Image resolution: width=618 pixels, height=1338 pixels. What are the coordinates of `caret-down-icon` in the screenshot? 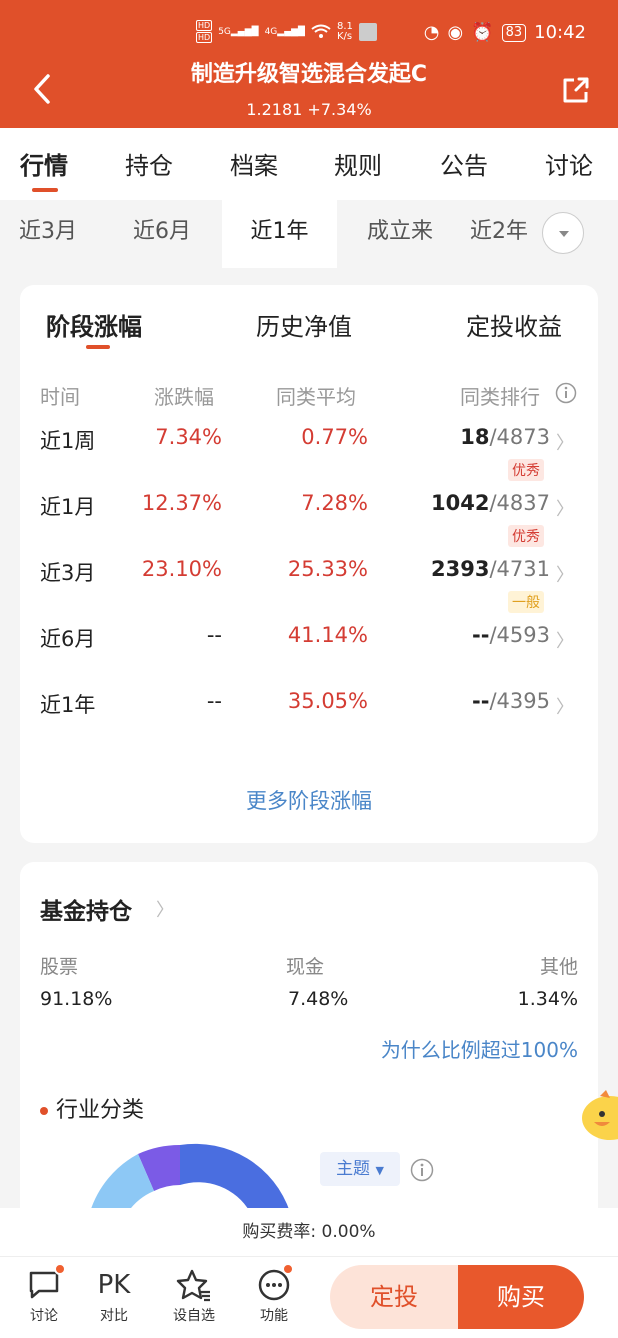 It's located at (564, 234).